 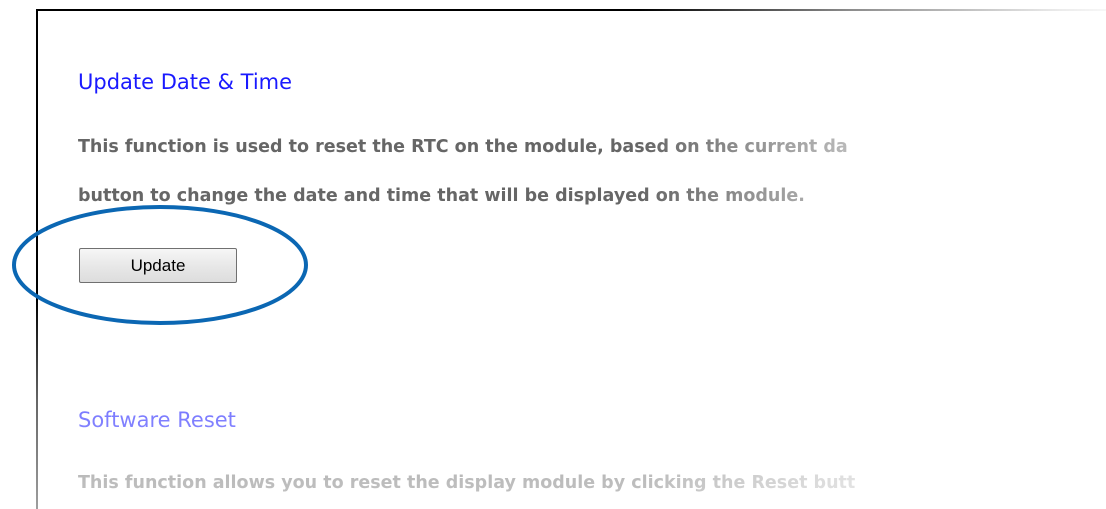 I want to click on update-datetime-title: Update Date & Time, so click(x=185, y=82).